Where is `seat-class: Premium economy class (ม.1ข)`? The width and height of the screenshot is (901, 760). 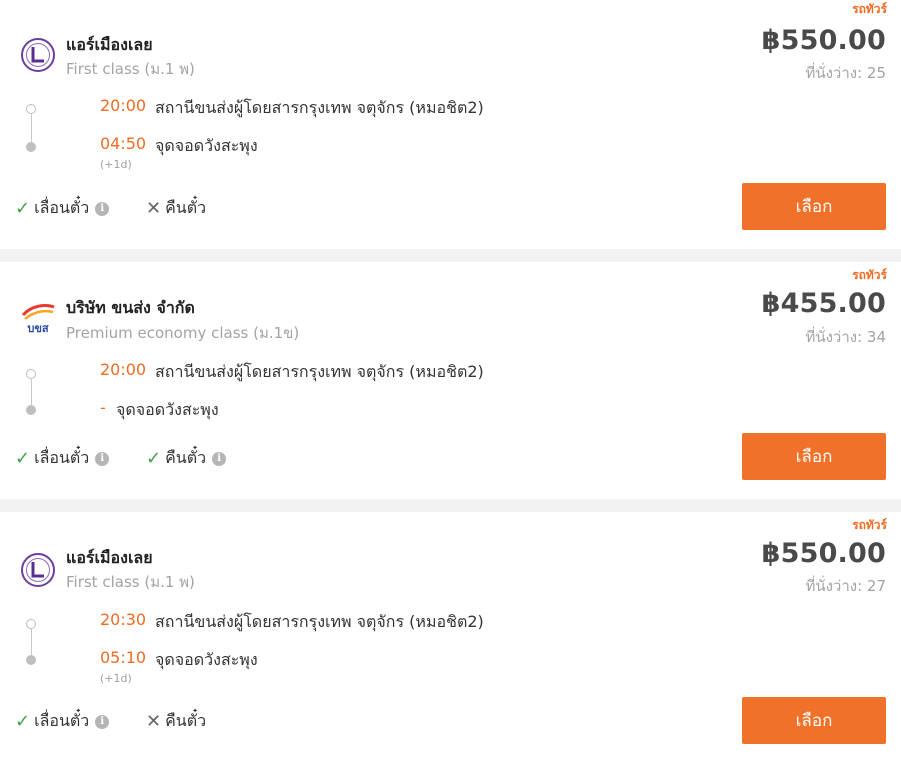 seat-class: Premium economy class (ม.1ข) is located at coordinates (183, 333).